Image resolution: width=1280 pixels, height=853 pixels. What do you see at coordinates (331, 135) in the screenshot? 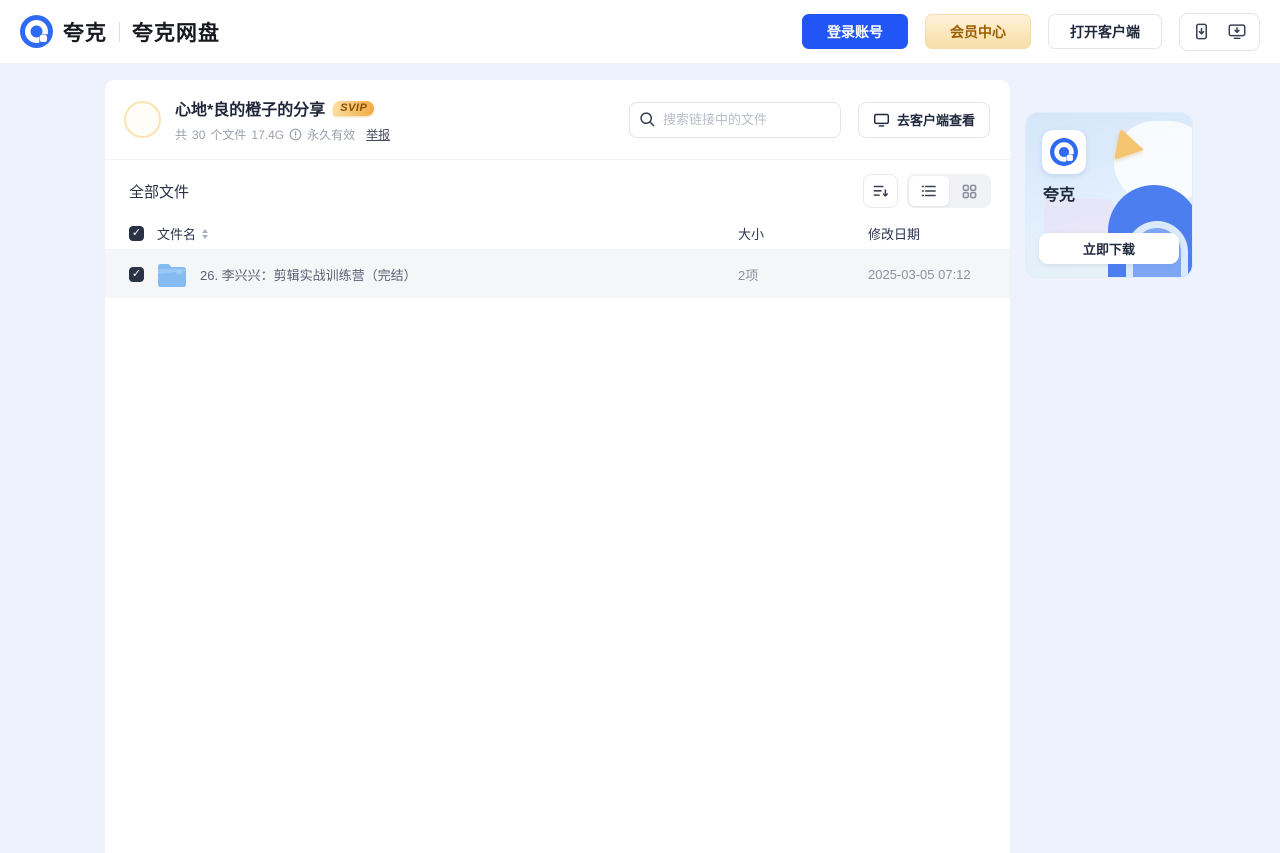
I see `validity-label: 永久有效` at bounding box center [331, 135].